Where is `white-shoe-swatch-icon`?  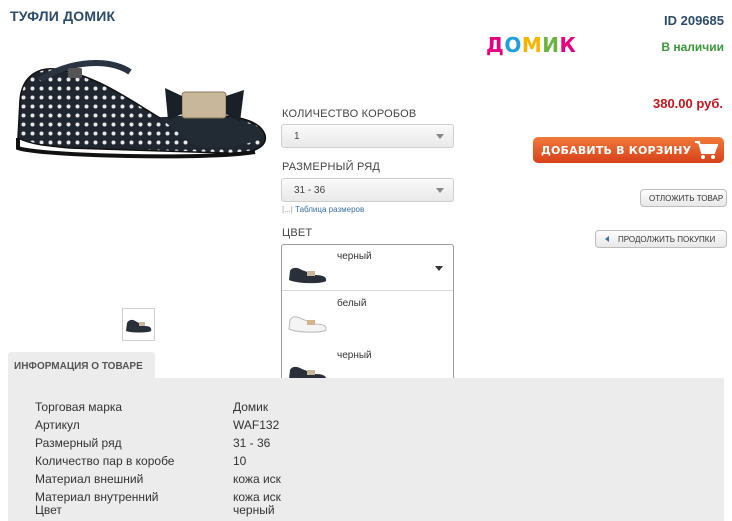 white-shoe-swatch-icon is located at coordinates (307, 324).